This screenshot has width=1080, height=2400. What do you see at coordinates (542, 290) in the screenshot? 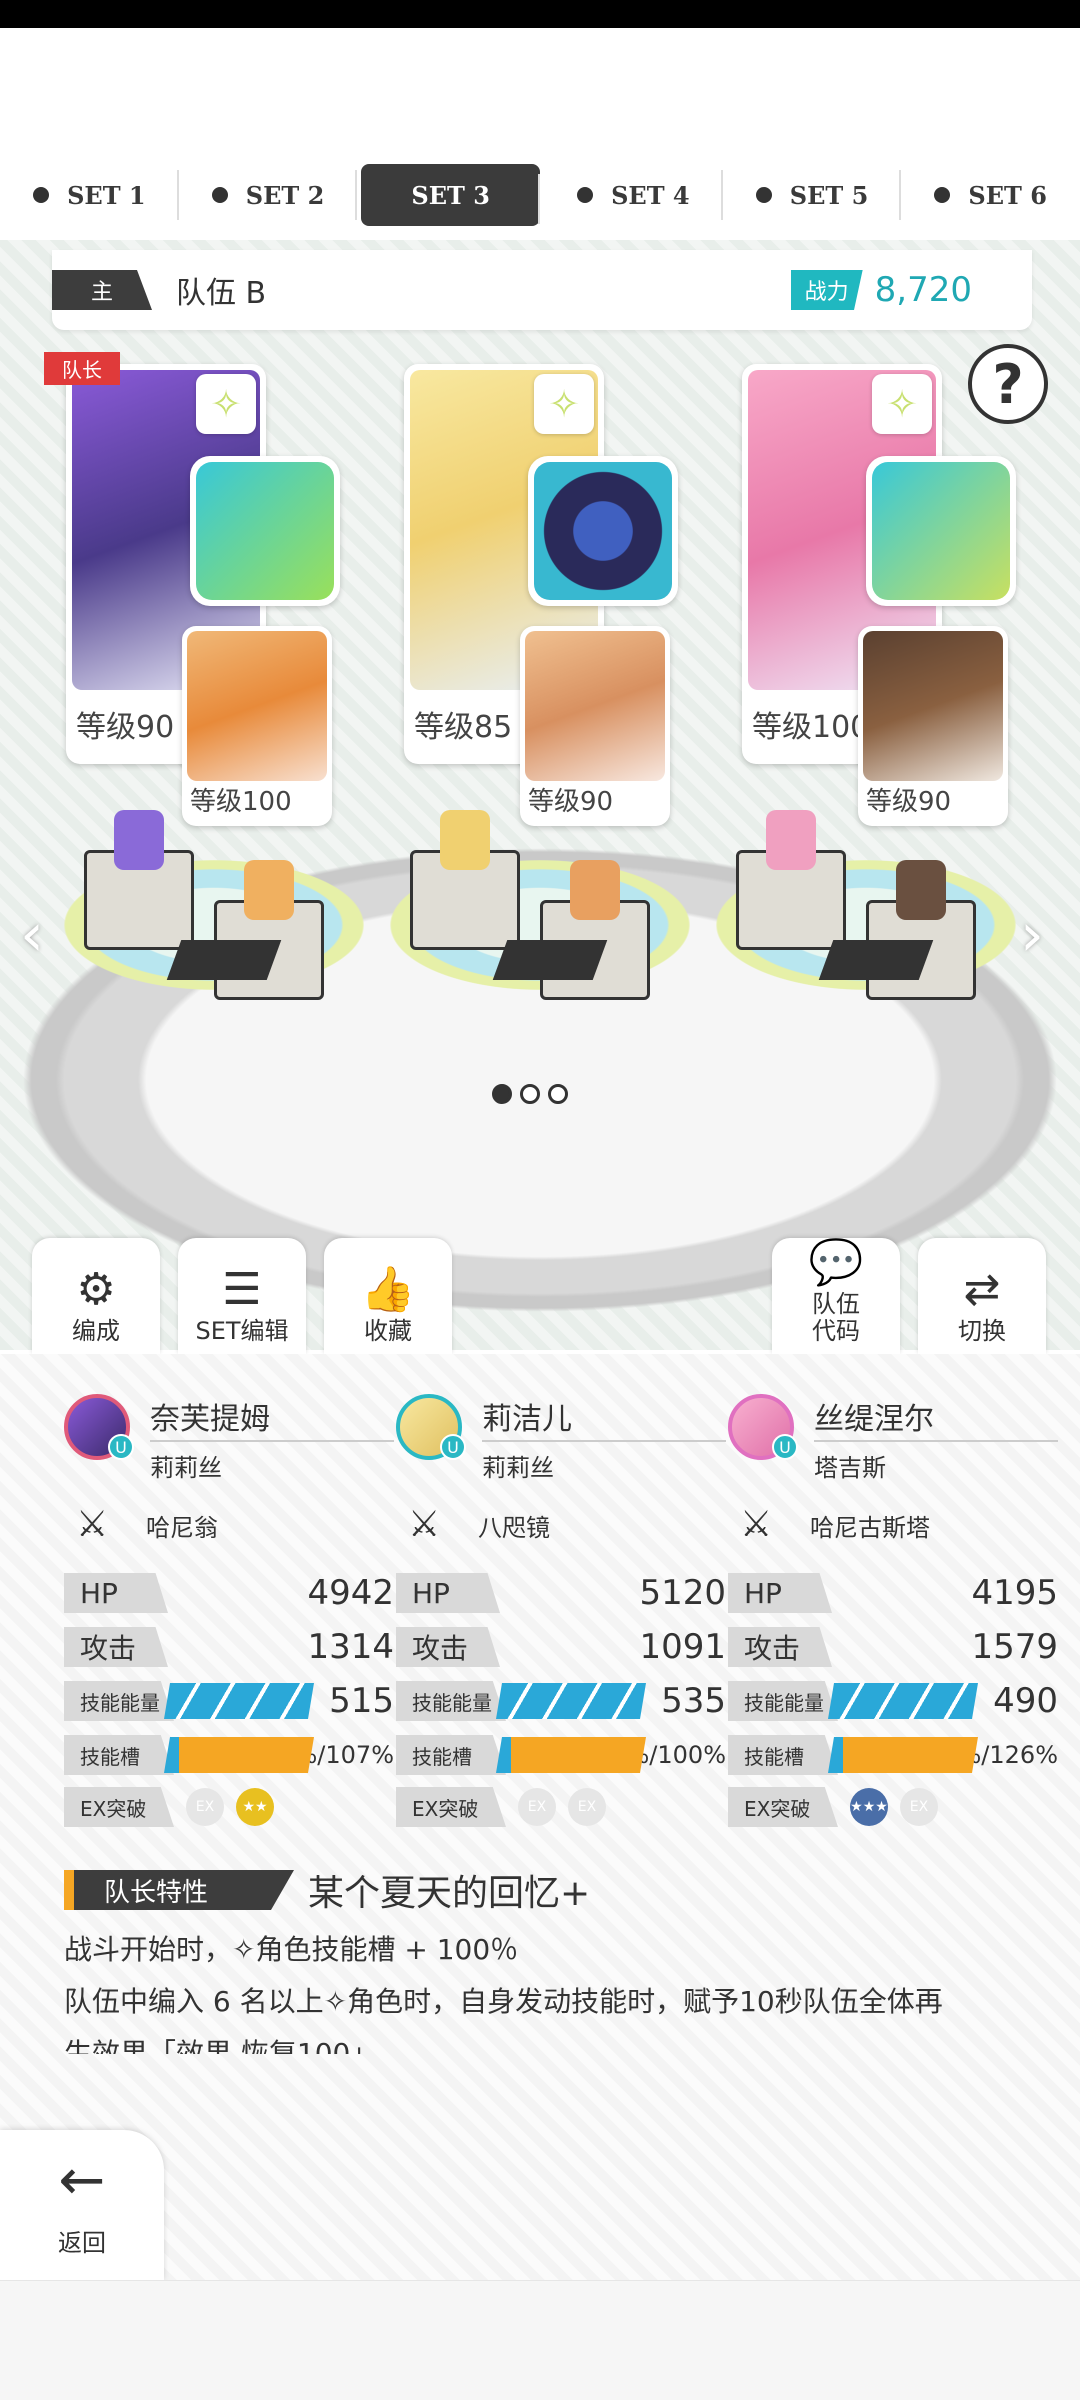
I see `team-bar: 主 队伍 B 战力 8,720` at bounding box center [542, 290].